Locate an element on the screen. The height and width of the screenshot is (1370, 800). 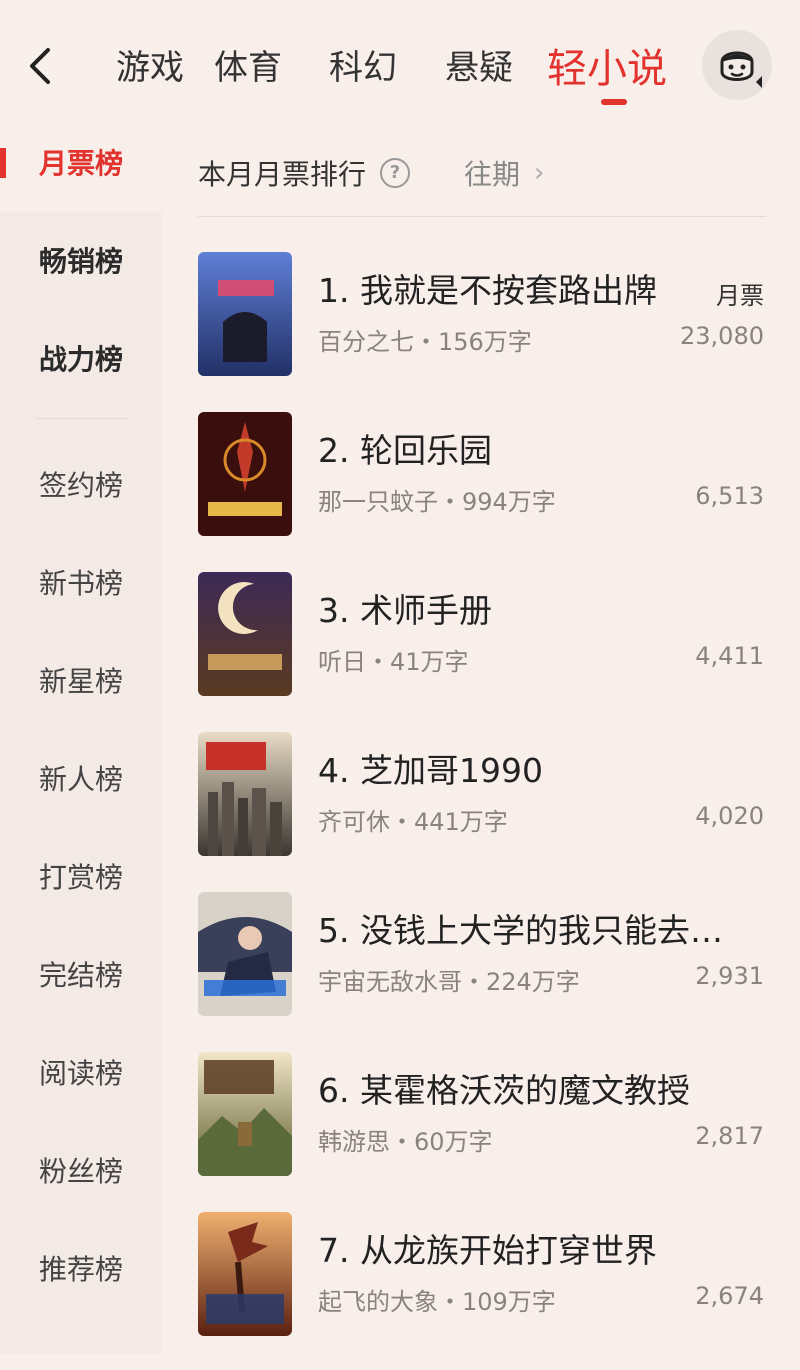
sidebar-item-reading: 阅读榜 is located at coordinates (81, 1072).